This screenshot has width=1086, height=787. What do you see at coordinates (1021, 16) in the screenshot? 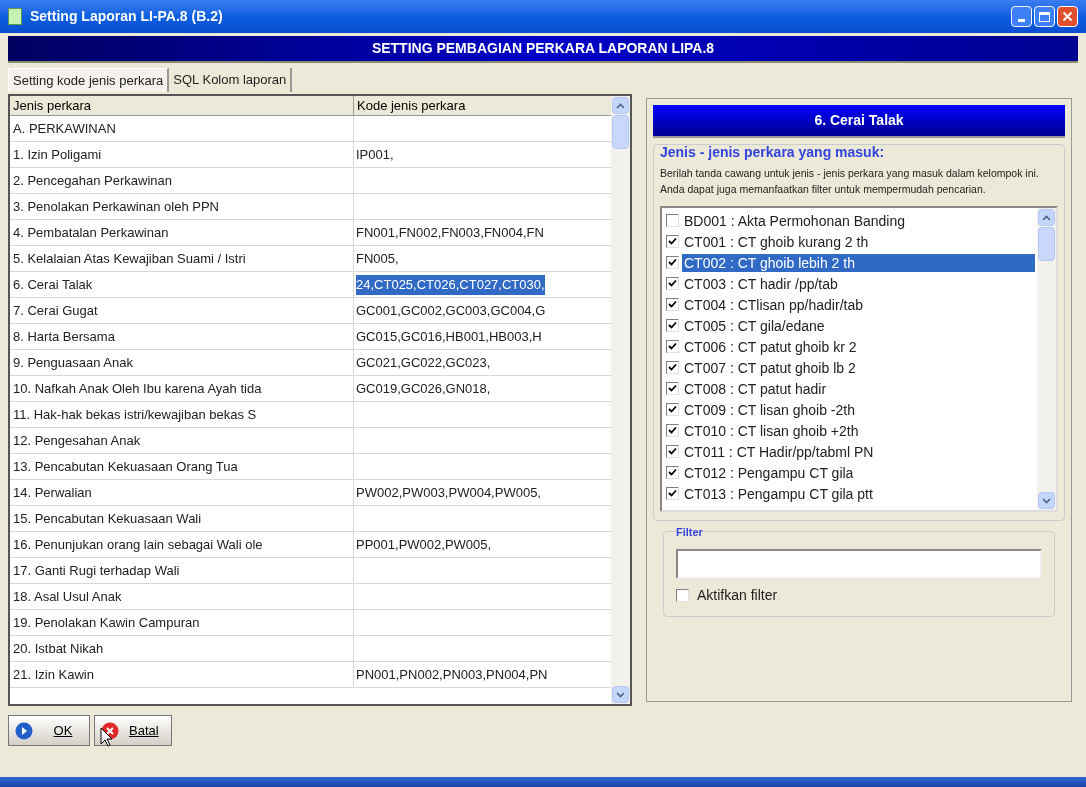
I see `minimize-button` at bounding box center [1021, 16].